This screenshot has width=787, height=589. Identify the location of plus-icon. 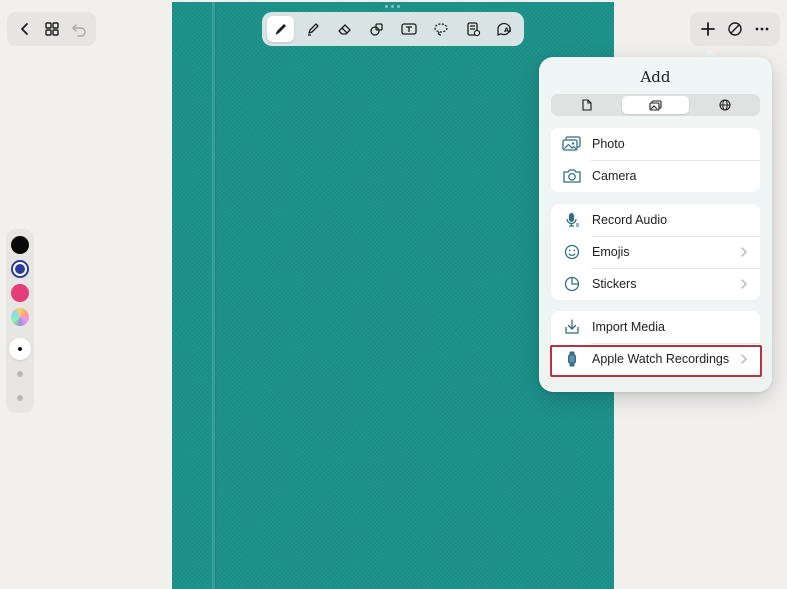
(708, 29).